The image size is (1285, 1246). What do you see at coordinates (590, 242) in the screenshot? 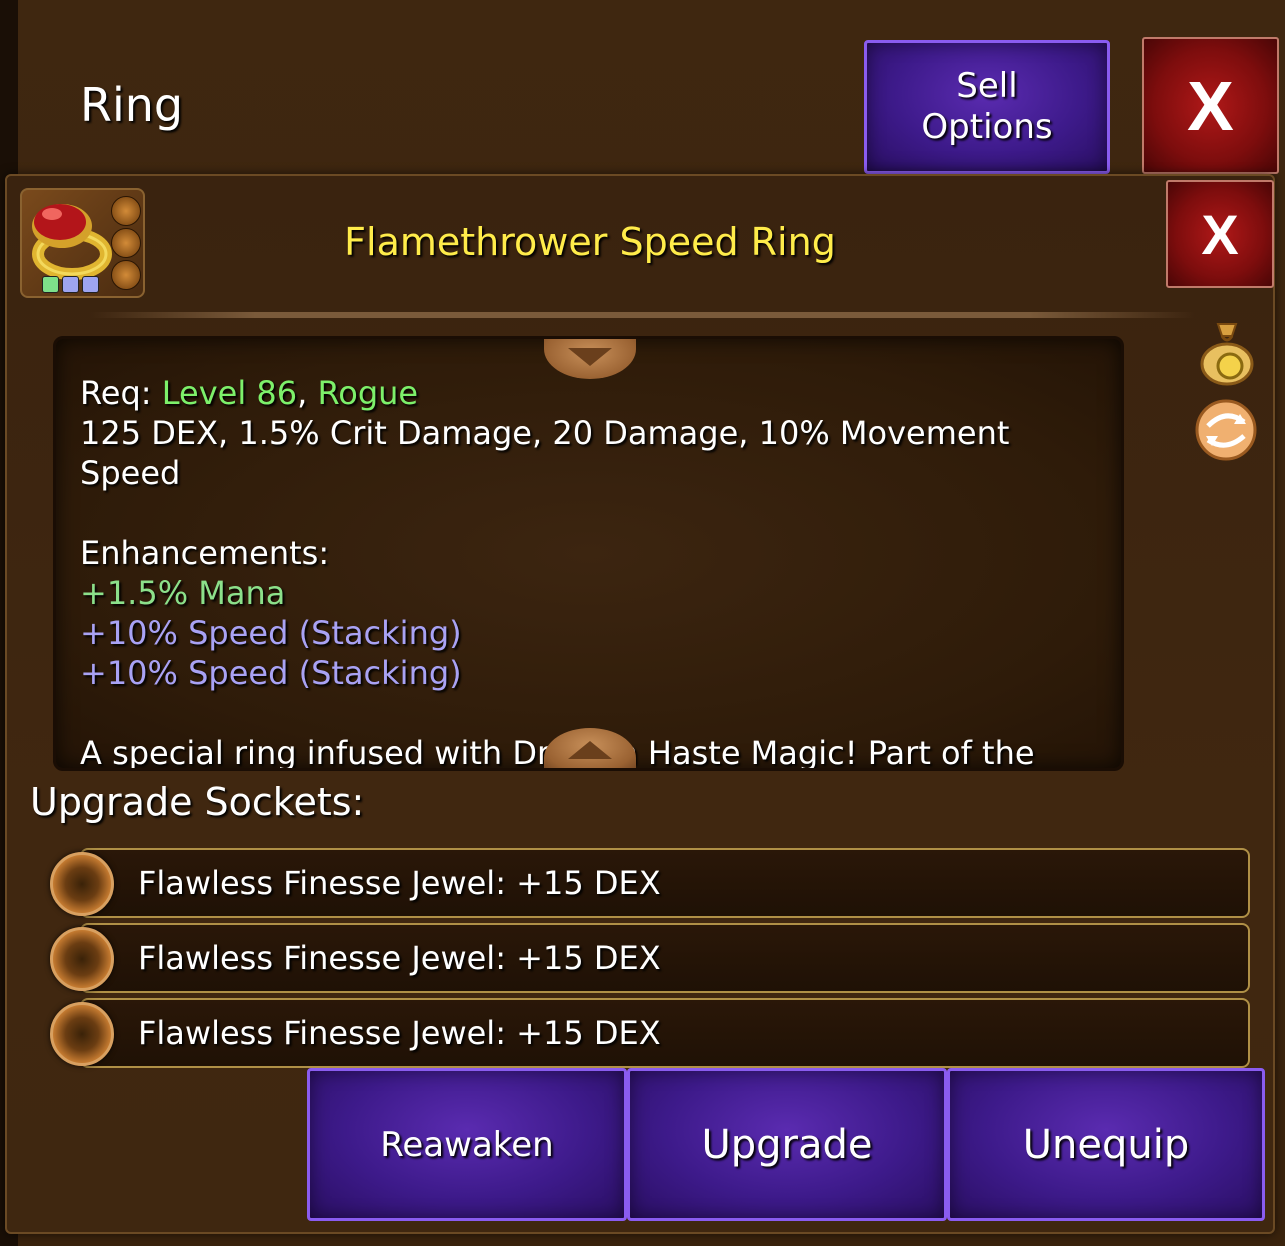
I see `item-name: Flamethrower Speed Ring` at bounding box center [590, 242].